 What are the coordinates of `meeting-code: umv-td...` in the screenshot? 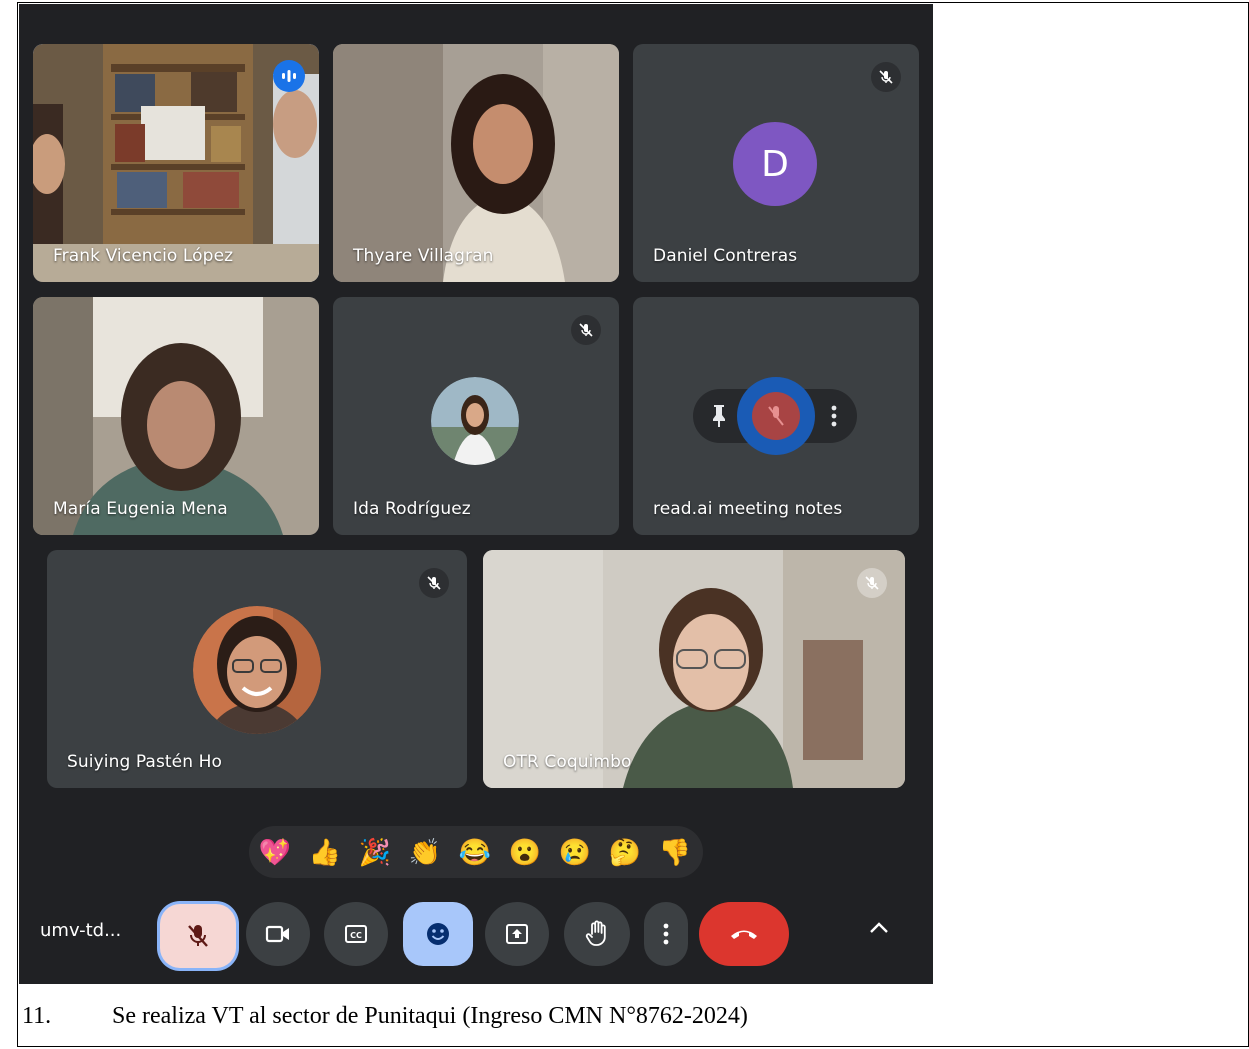 It's located at (80, 930).